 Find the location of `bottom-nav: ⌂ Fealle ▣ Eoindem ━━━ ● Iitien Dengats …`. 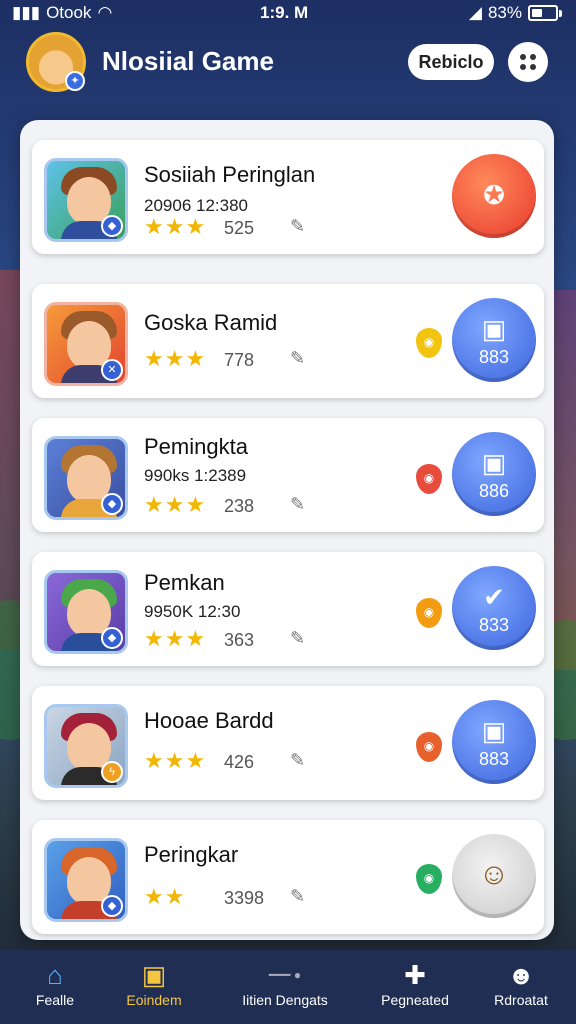

bottom-nav: ⌂ Fealle ▣ Eoindem ━━━ ● Iitien Dengats … is located at coordinates (288, 987).